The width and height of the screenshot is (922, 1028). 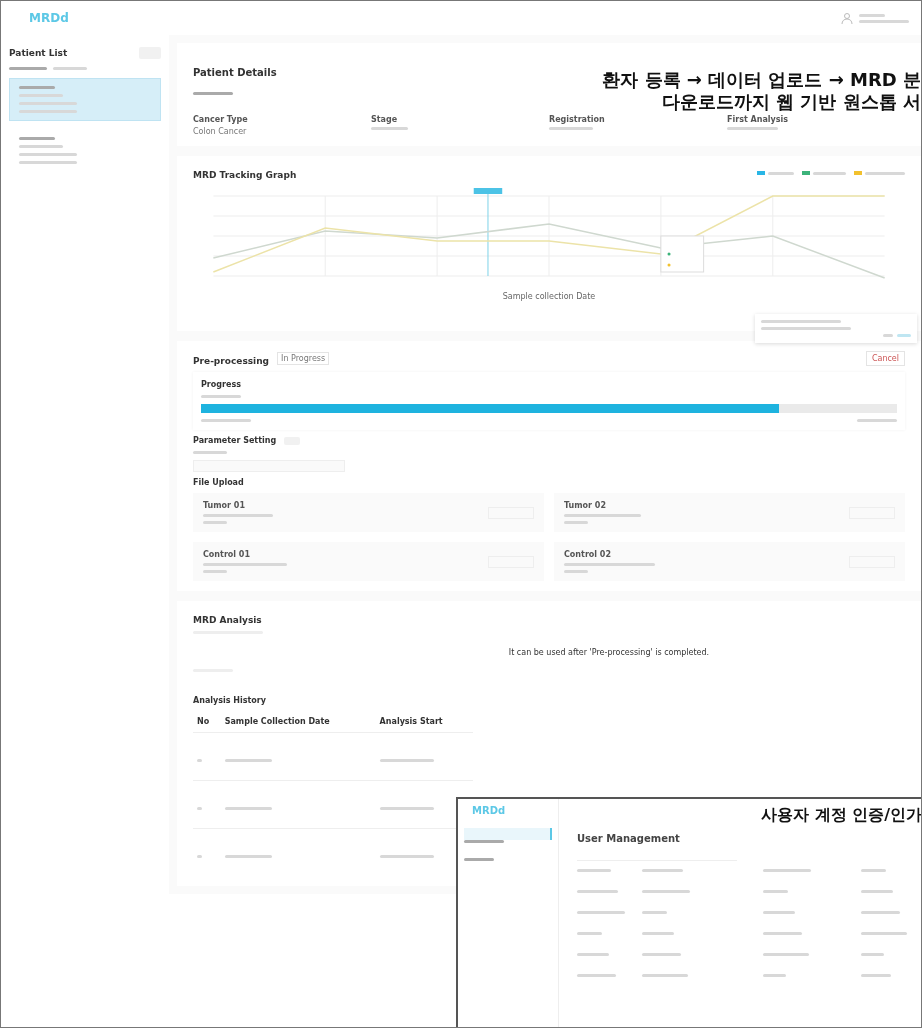 I want to click on section-subtitle: File Upload, so click(x=218, y=482).